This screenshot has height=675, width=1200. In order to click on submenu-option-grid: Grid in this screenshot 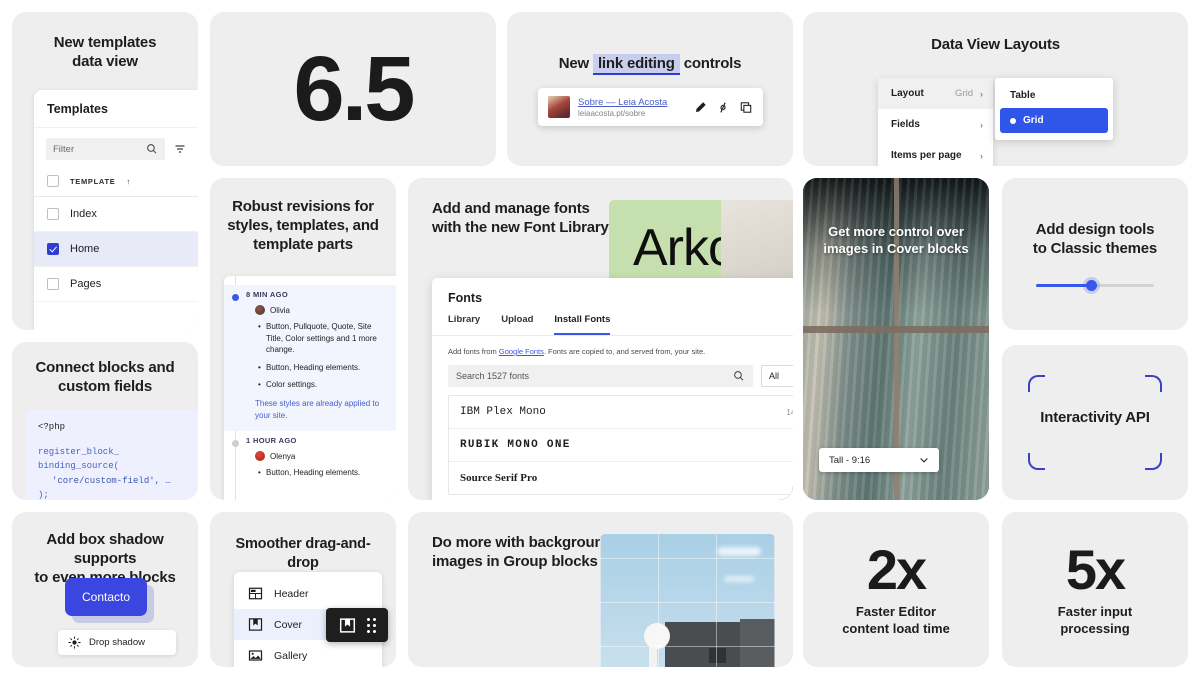, I will do `click(1054, 120)`.